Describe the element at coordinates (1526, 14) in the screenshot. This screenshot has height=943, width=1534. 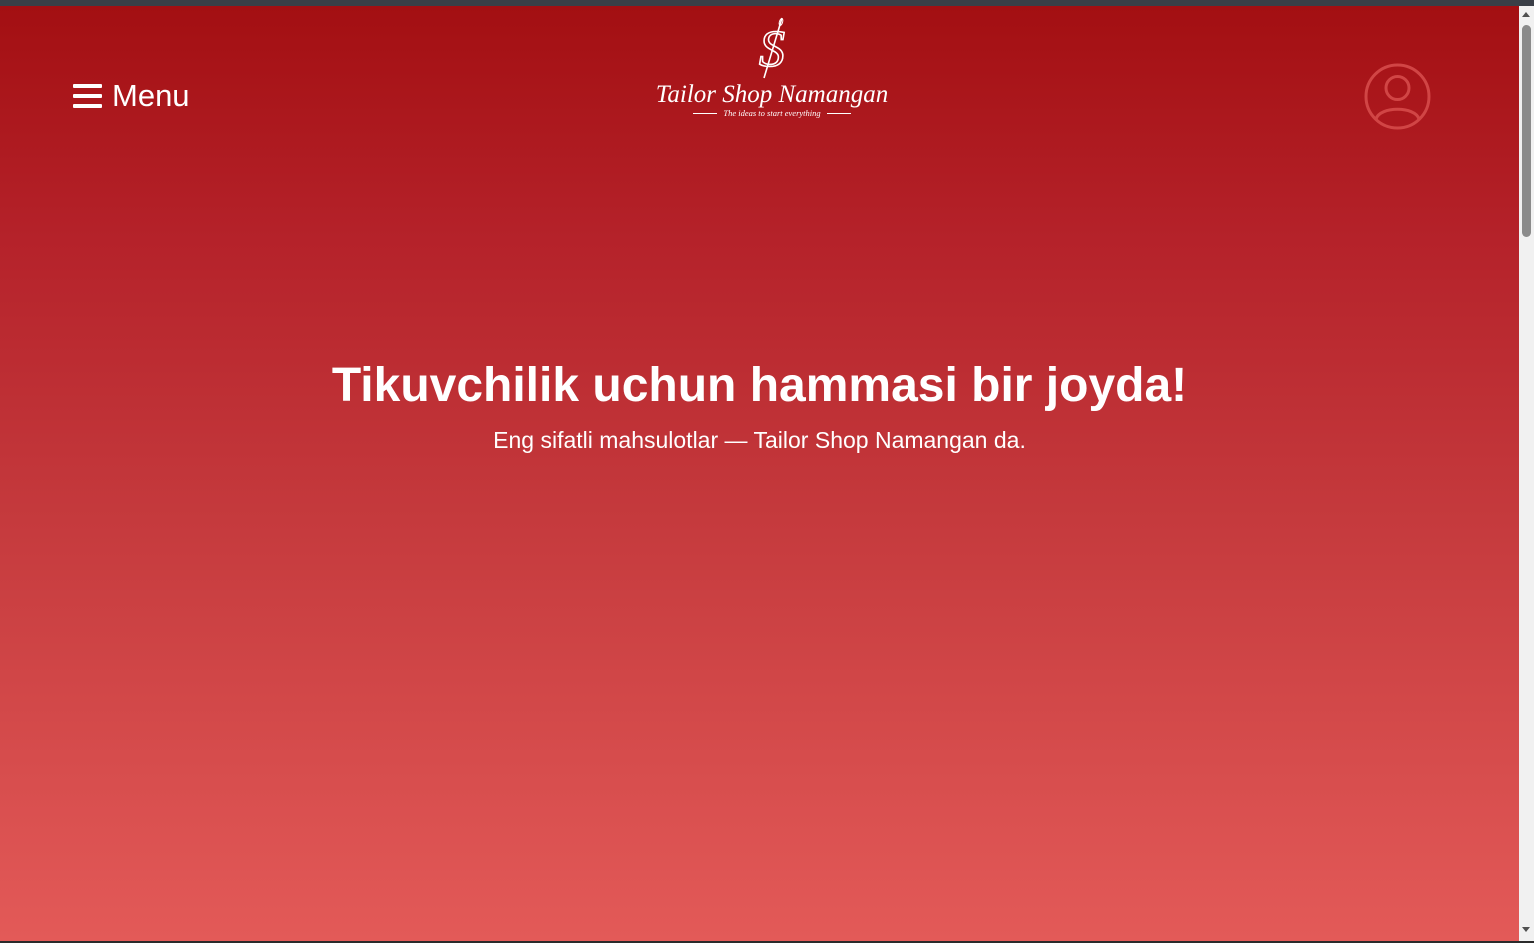
I see `scroll-up-icon` at that location.